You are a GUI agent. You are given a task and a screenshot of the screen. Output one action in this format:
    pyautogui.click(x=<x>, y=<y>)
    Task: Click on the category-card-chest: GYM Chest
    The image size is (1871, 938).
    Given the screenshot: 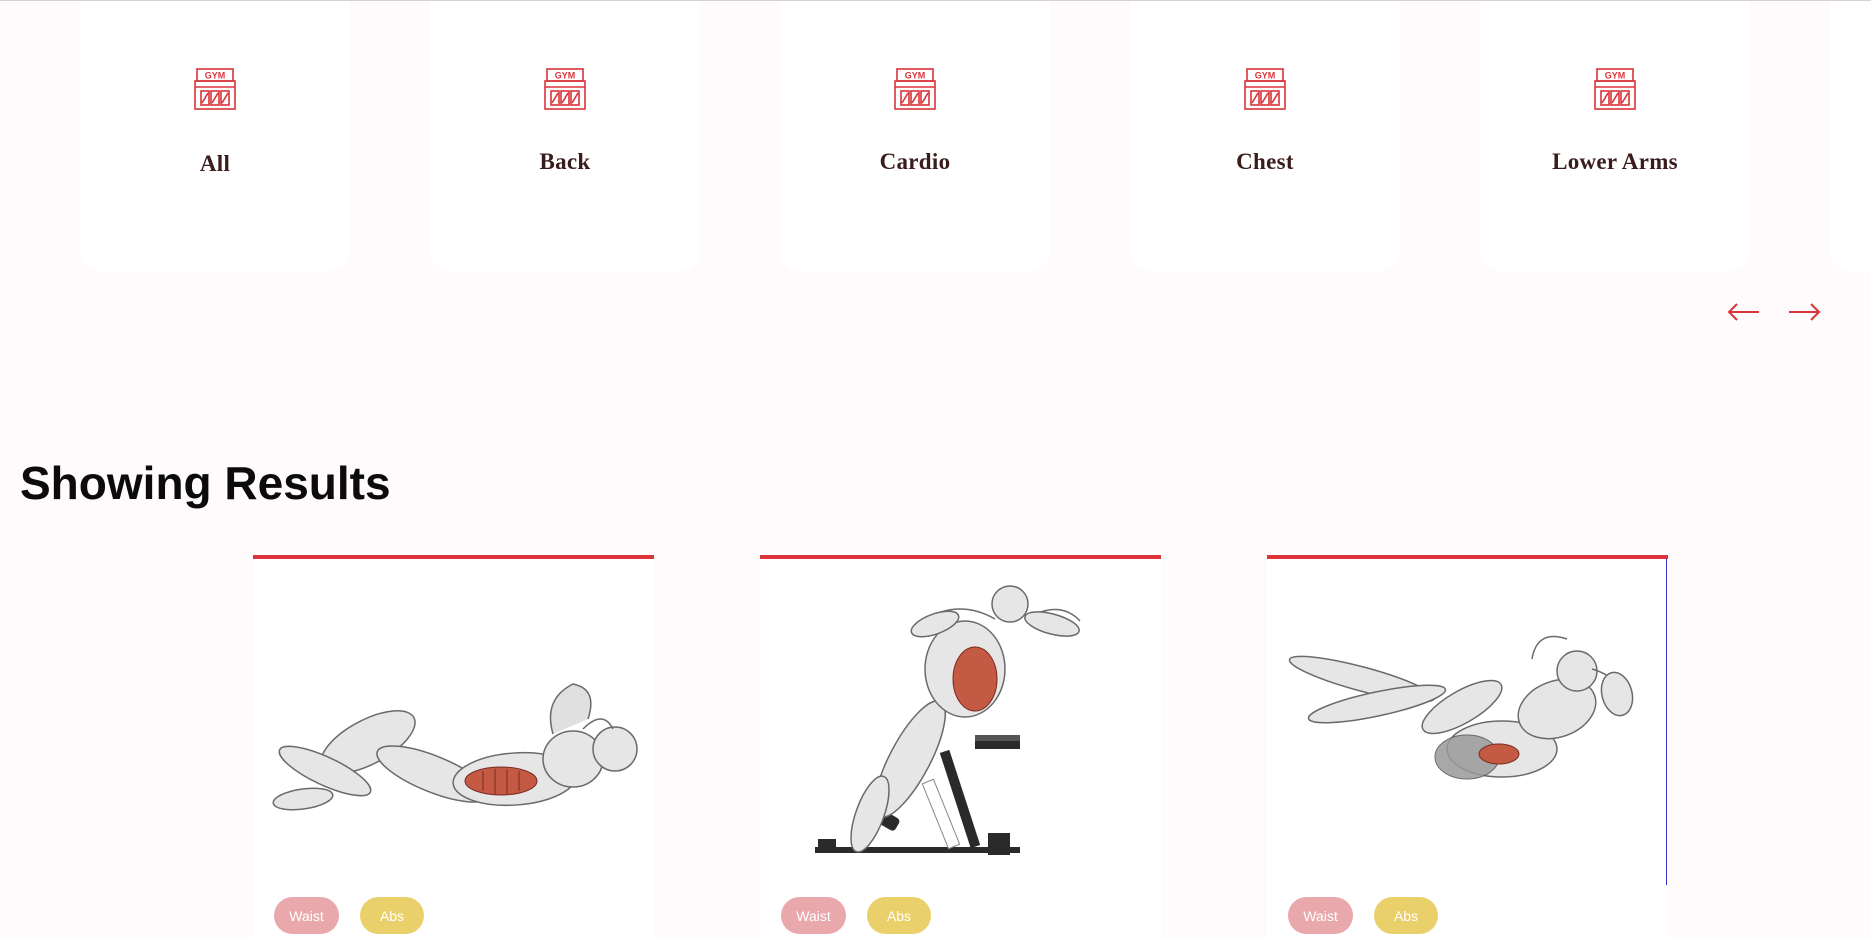 What is the action you would take?
    pyautogui.click(x=1265, y=136)
    